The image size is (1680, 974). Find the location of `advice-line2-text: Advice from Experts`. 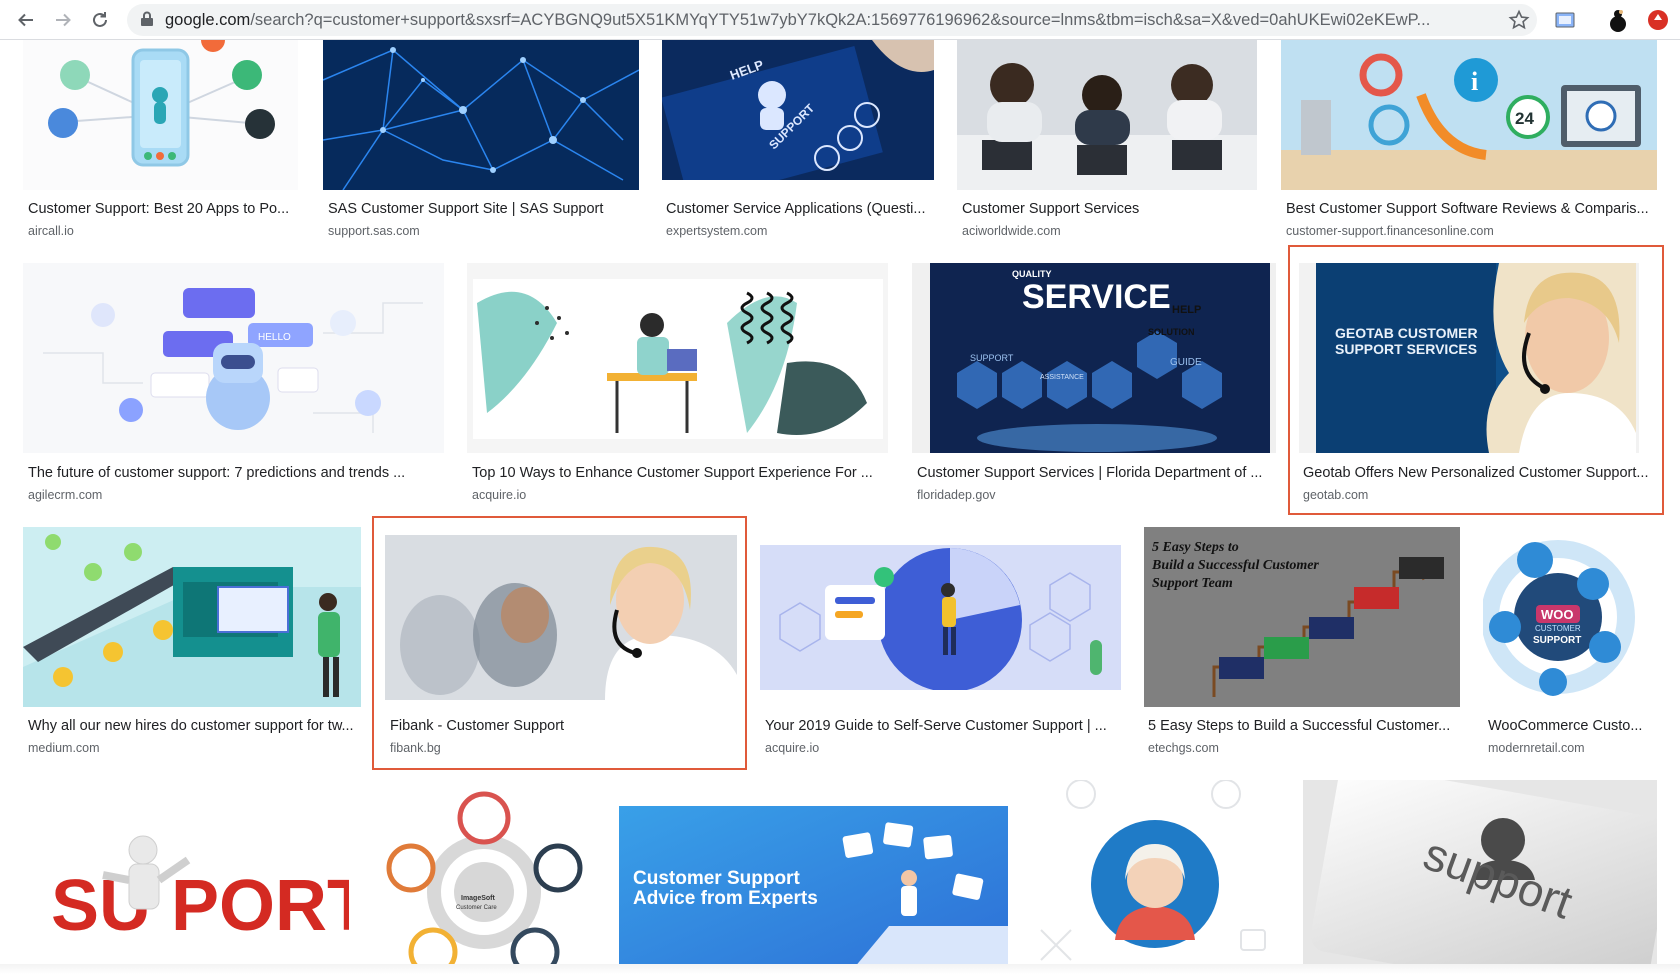

advice-line2-text: Advice from Experts is located at coordinates (725, 898).